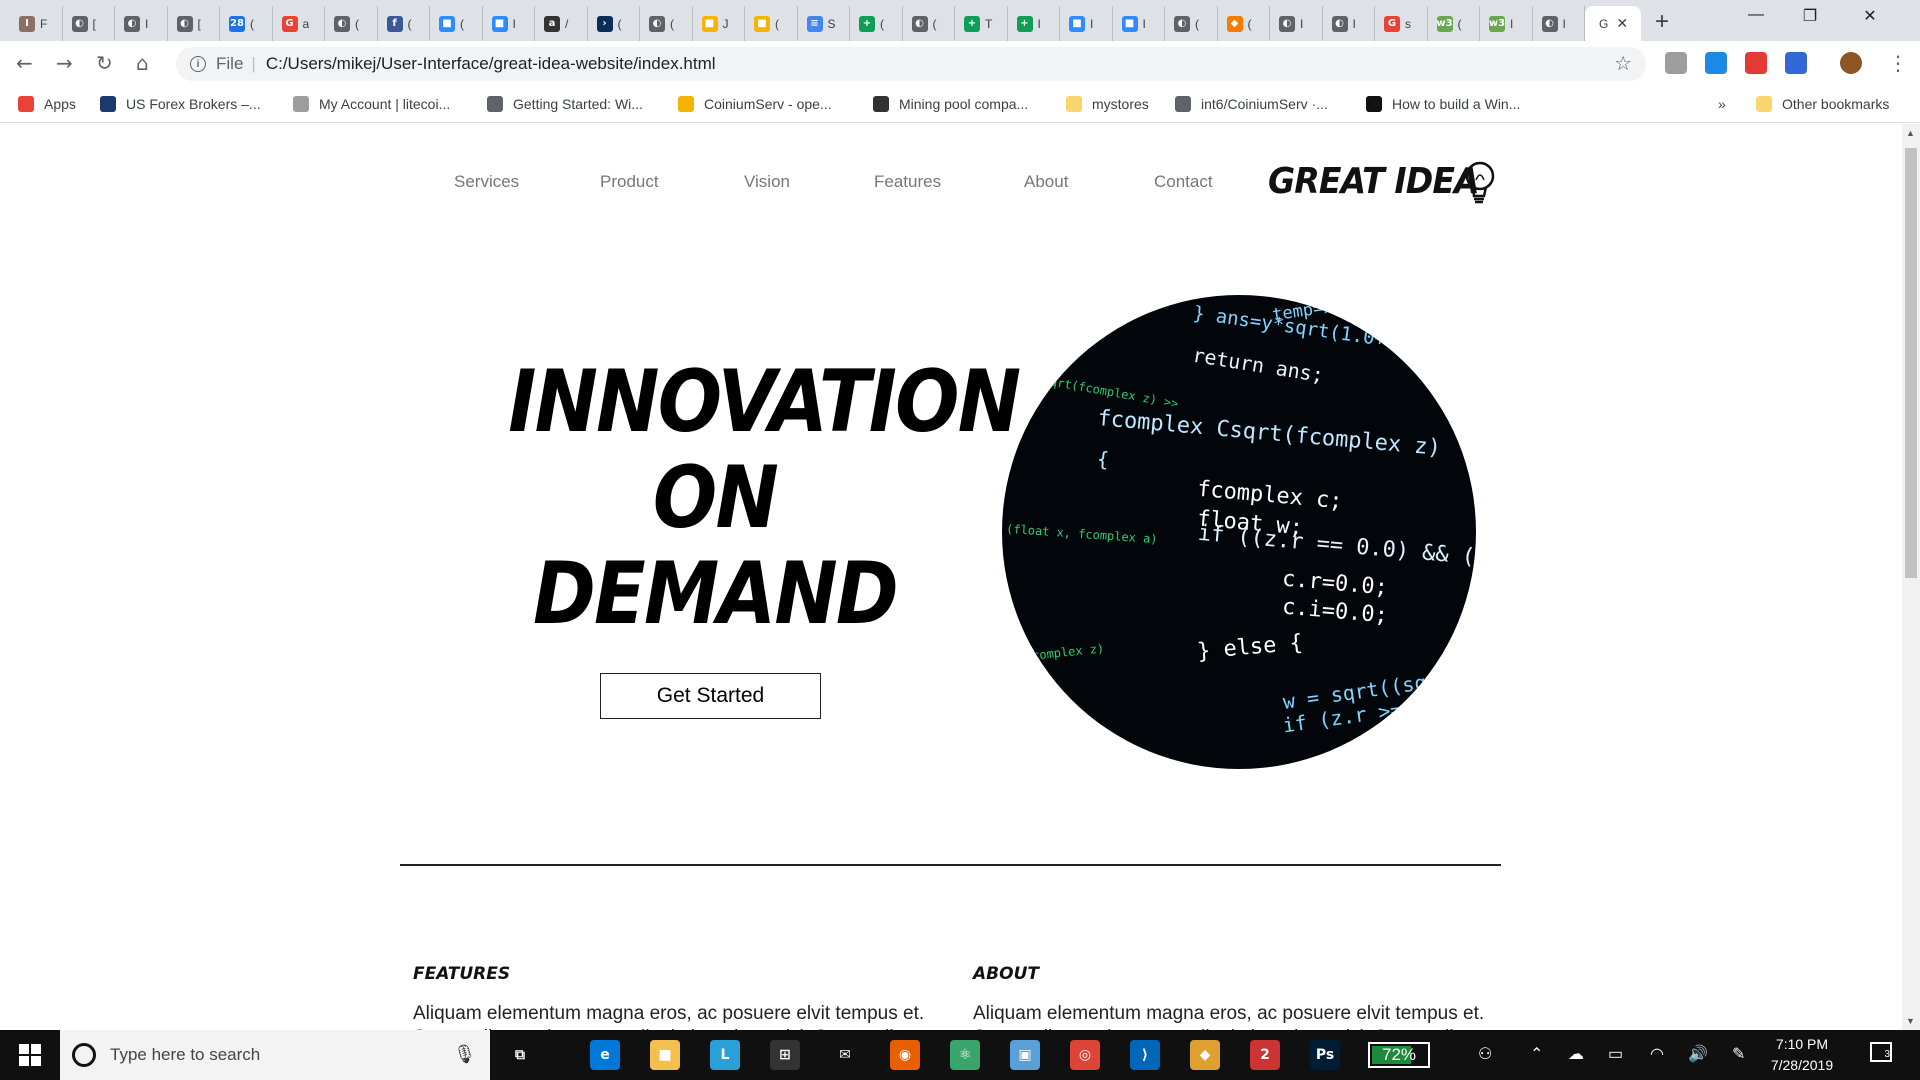  Describe the element at coordinates (1756, 63) in the screenshot. I see `extension-cart-icon` at that location.